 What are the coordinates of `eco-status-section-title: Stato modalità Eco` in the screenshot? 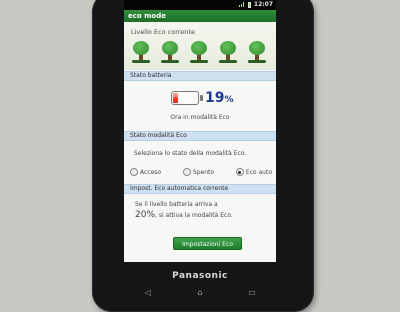 It's located at (158, 135).